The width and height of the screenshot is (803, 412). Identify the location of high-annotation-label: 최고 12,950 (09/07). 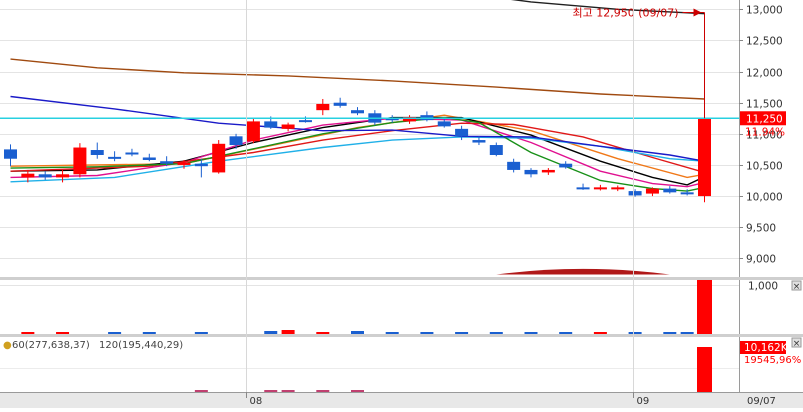
(625, 12).